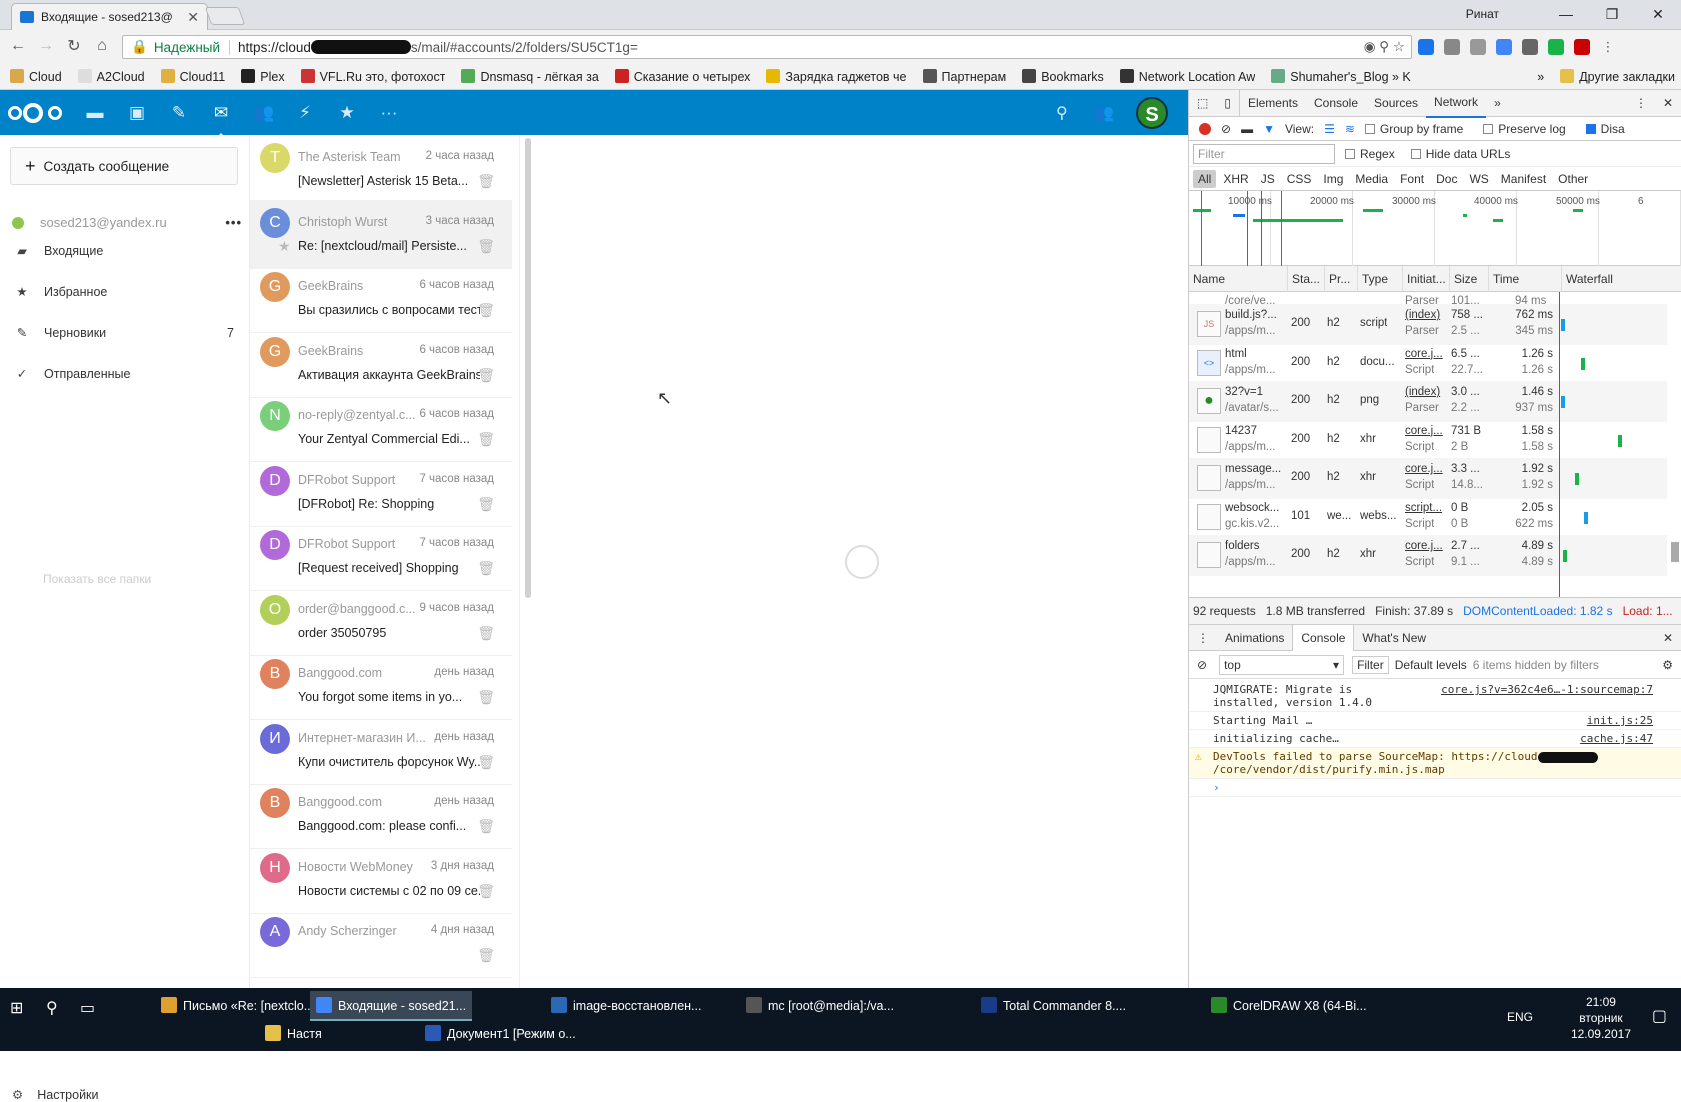 The height and width of the screenshot is (1102, 1681). Describe the element at coordinates (1556, 47) in the screenshot. I see `extension-eye-icon` at that location.